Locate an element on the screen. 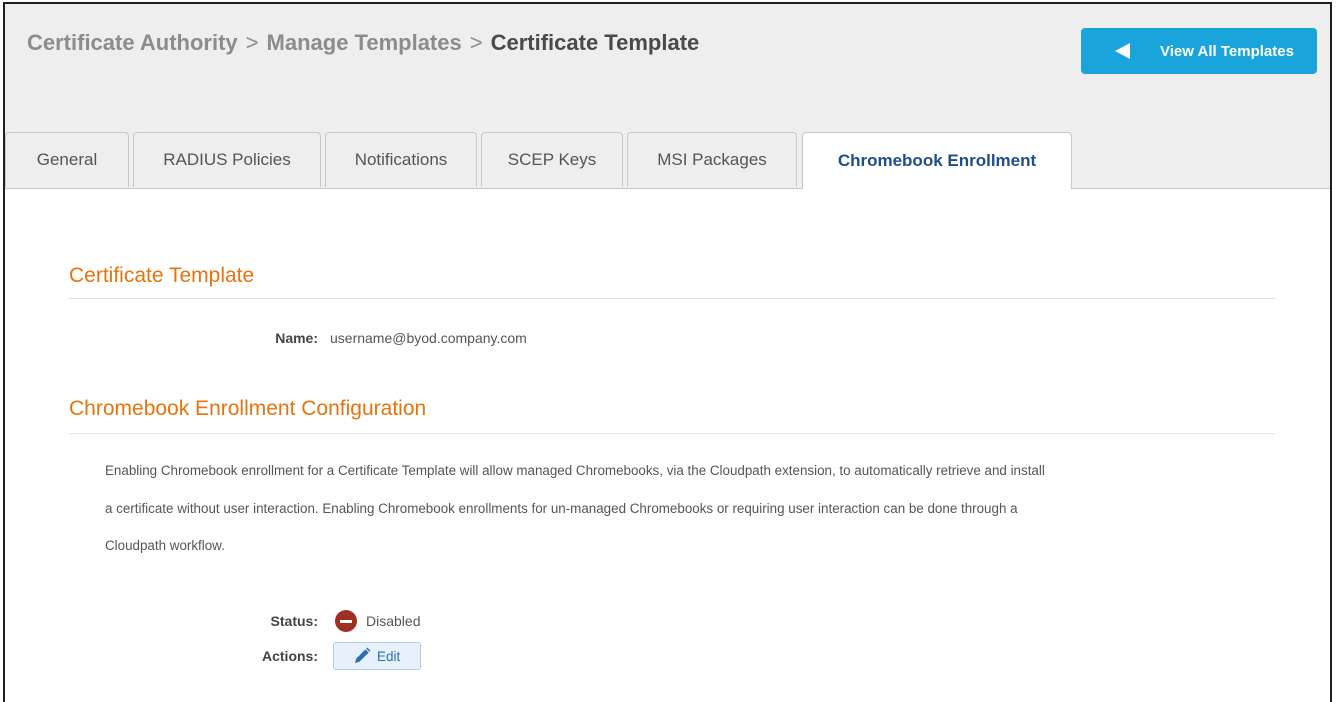 Image resolution: width=1339 pixels, height=702 pixels. tab-msi-packages: MSI Packages is located at coordinates (712, 159).